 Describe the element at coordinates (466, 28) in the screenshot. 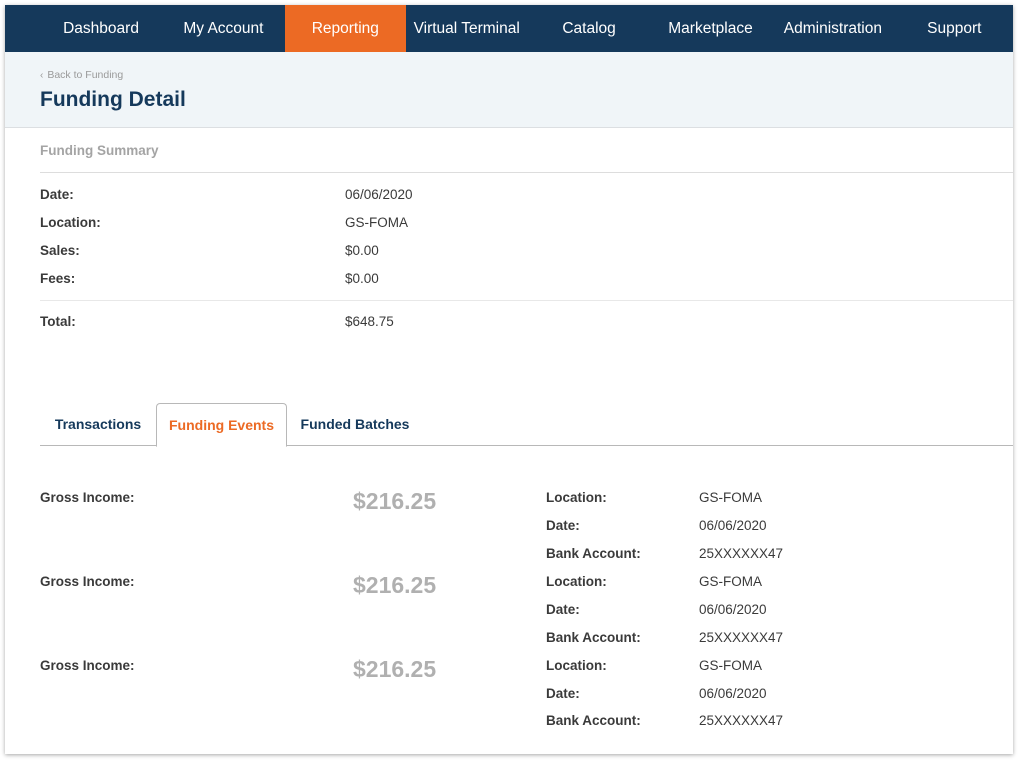

I see `nav-item-virtual-terminal: Virtual Terminal` at that location.